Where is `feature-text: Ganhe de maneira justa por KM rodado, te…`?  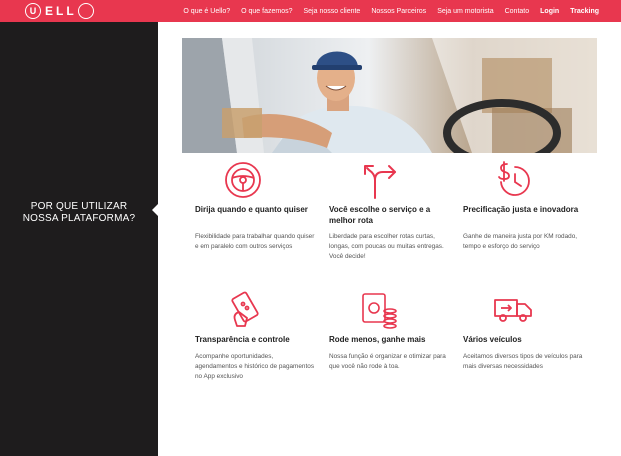
feature-text: Ganhe de maneira justa por KM rodado, te… is located at coordinates (520, 241).